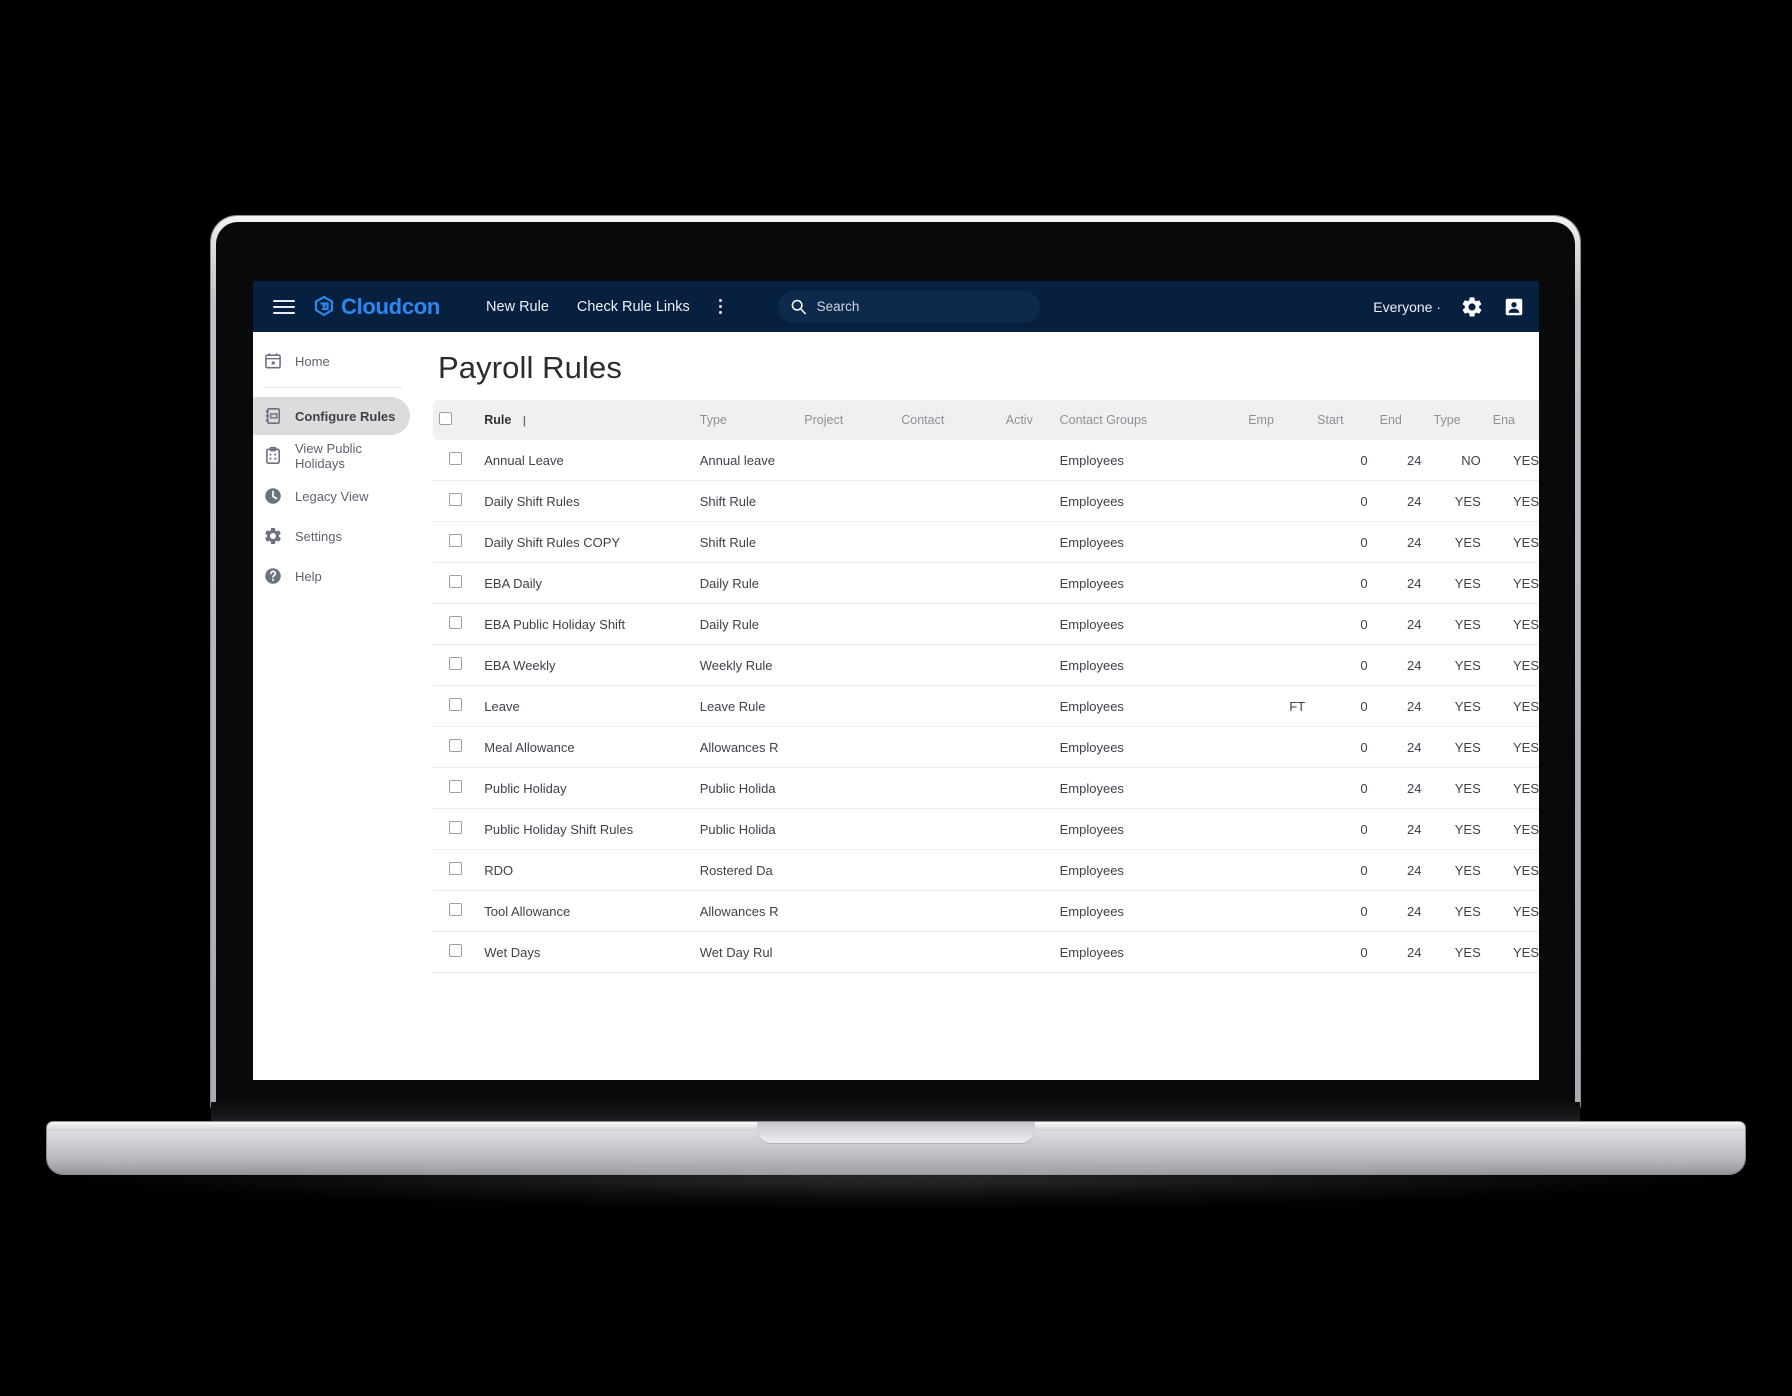  Describe the element at coordinates (1407, 307) in the screenshot. I see `scope-selector: Everyone ·` at that location.